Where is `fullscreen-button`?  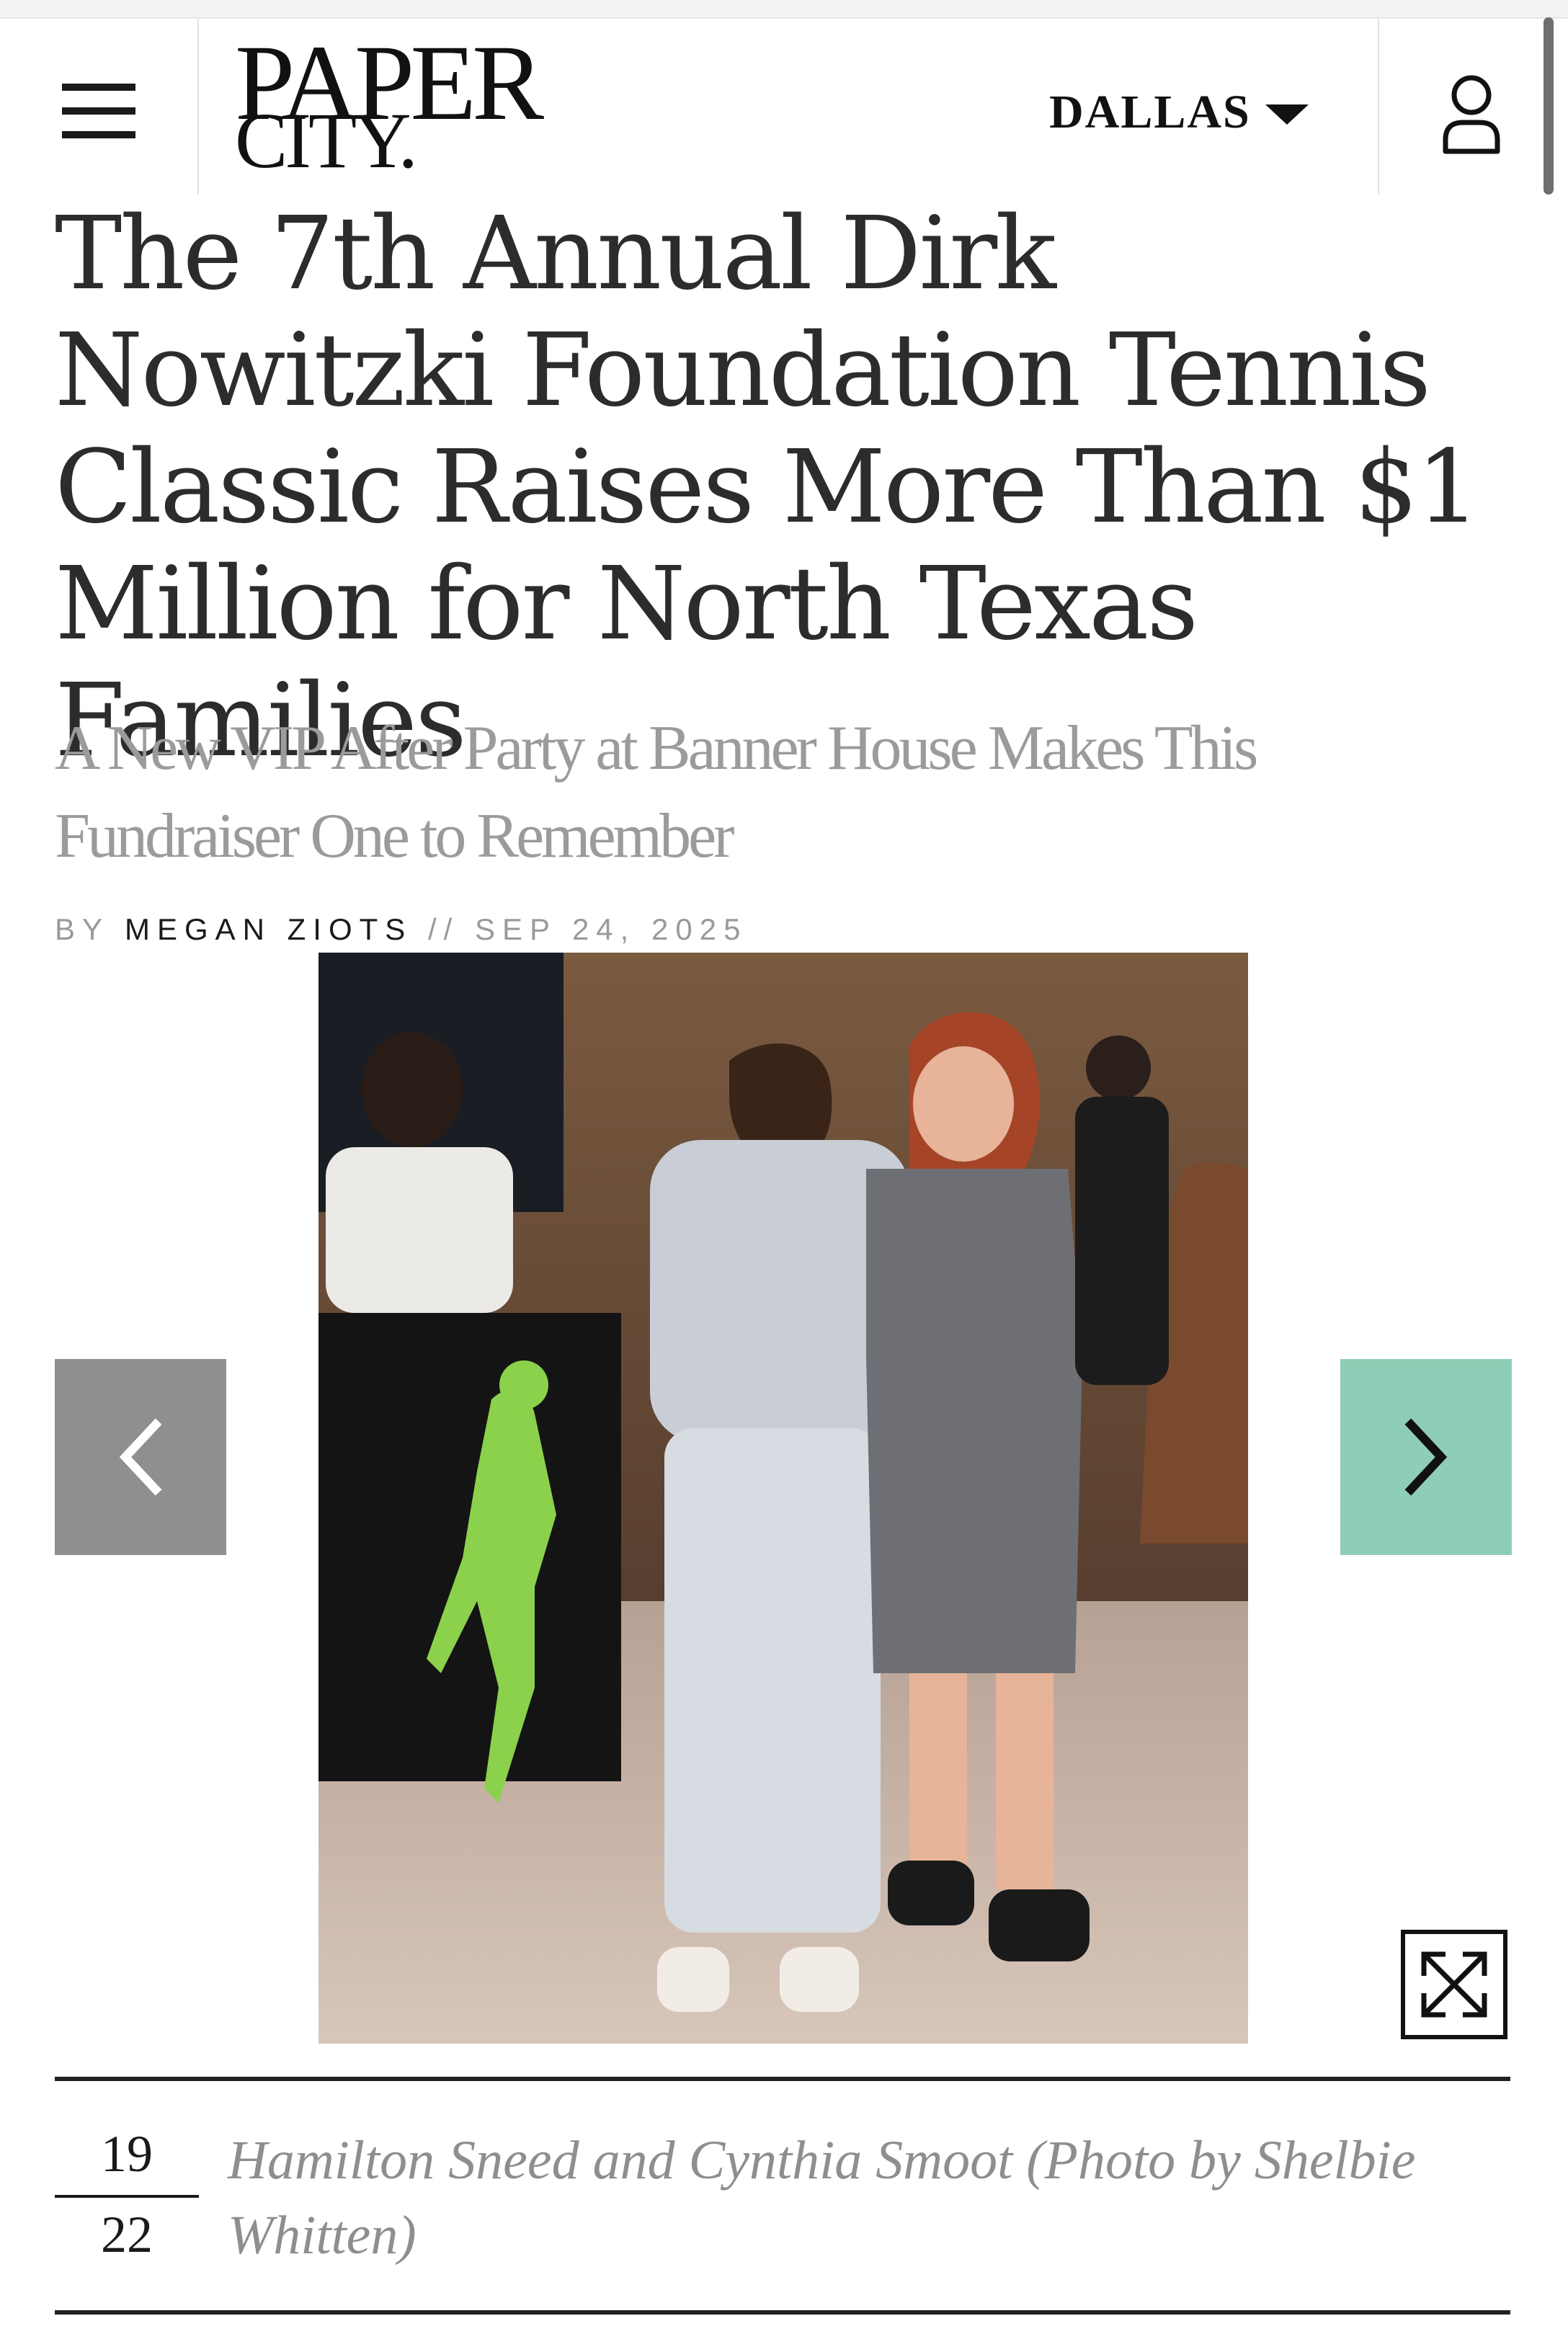 fullscreen-button is located at coordinates (1454, 1984).